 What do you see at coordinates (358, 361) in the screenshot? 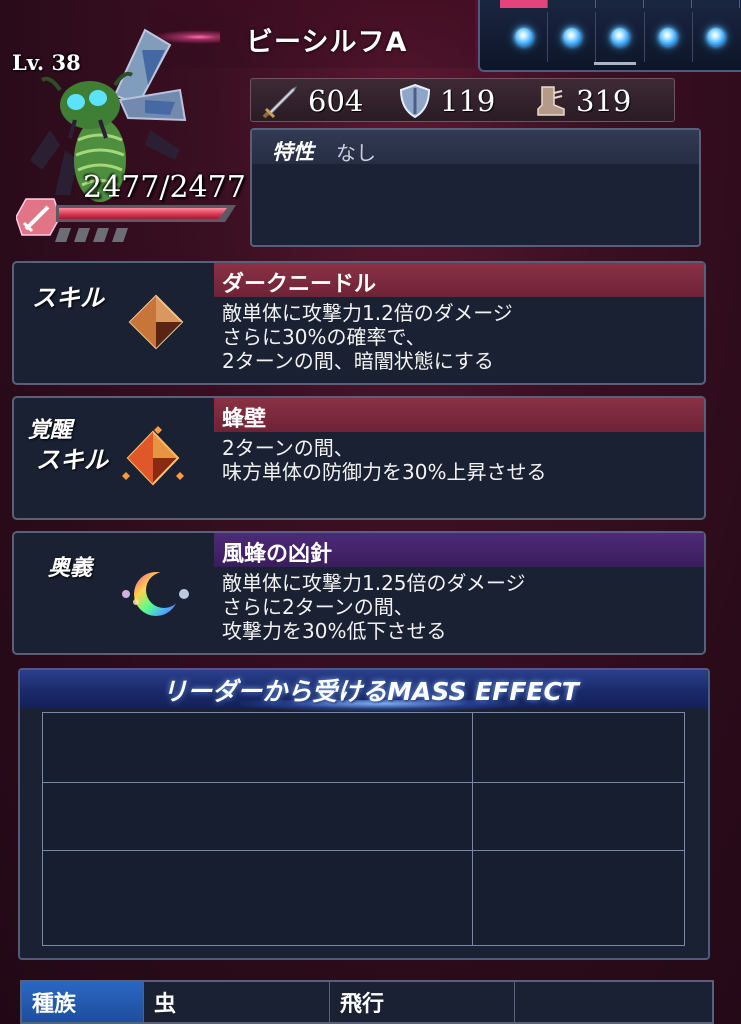
I see `skill-description-line: 2ターンの間、暗闇状態にする` at bounding box center [358, 361].